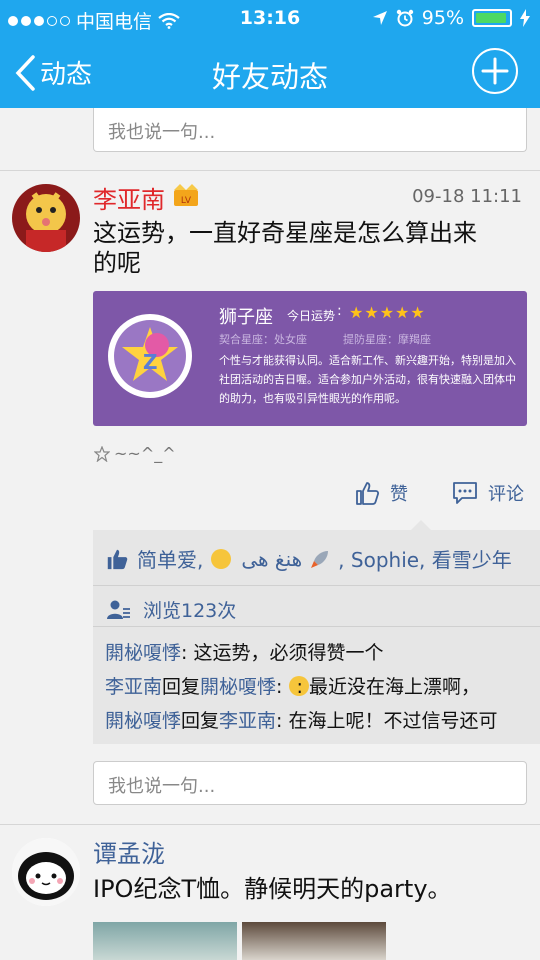 The height and width of the screenshot is (960, 540). What do you see at coordinates (129, 197) in the screenshot?
I see `author-name: 李亚南` at bounding box center [129, 197].